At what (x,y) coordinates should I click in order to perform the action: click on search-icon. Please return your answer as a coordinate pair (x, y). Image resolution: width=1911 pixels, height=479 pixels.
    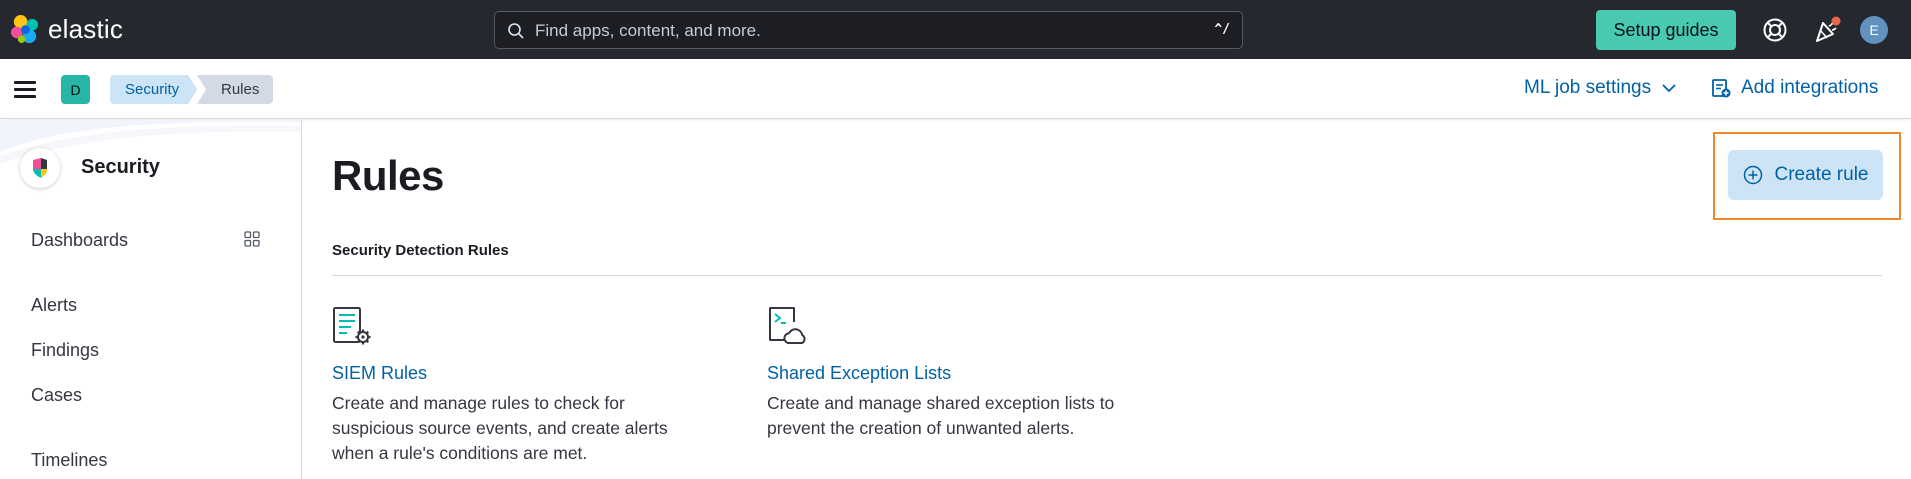
    Looking at the image, I should click on (516, 31).